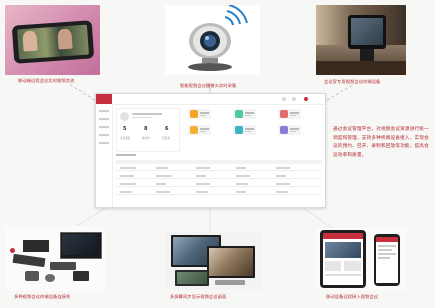 Image resolution: width=435 pixels, height=308 pixels. I want to click on settings-icon, so click(294, 99).